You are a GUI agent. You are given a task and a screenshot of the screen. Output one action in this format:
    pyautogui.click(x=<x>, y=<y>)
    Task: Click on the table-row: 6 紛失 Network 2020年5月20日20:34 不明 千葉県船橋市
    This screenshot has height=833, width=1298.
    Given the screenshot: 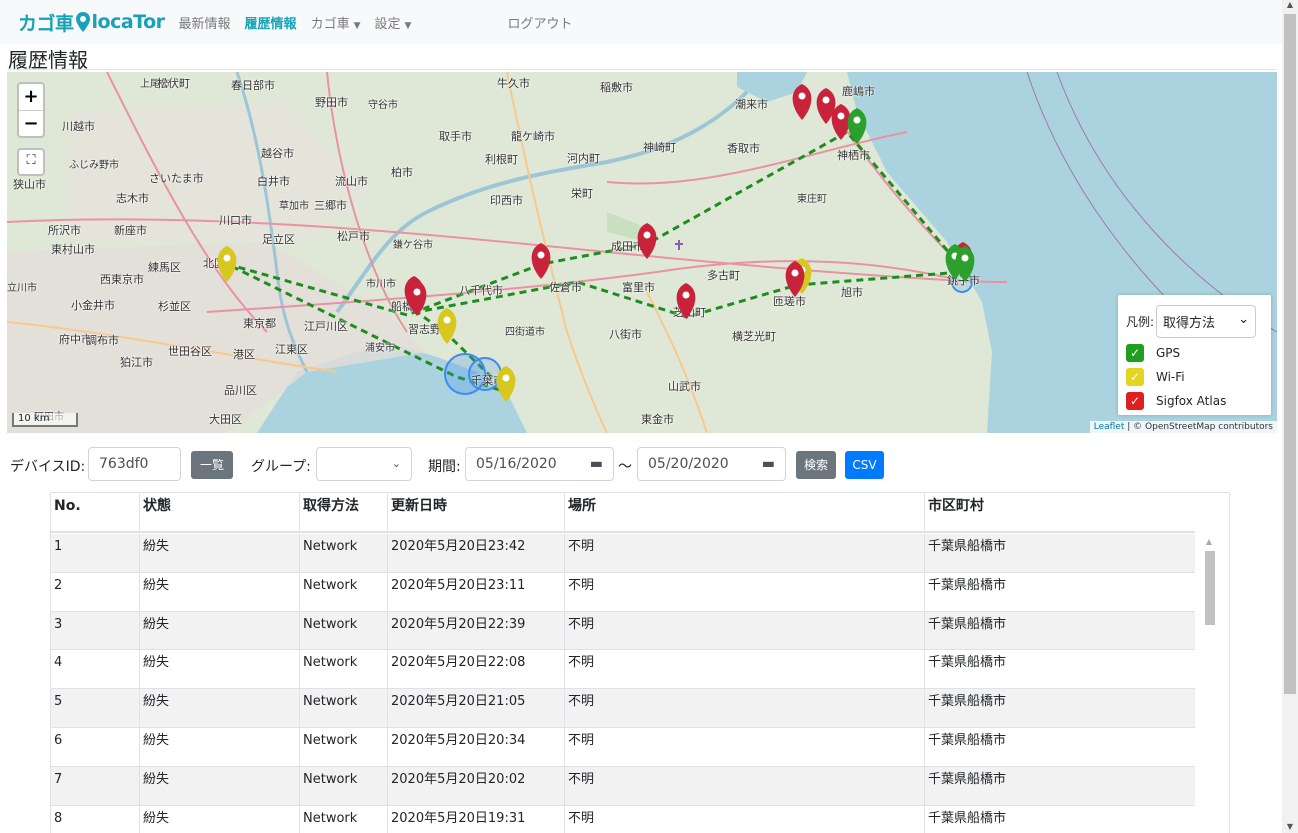 What is the action you would take?
    pyautogui.click(x=623, y=747)
    